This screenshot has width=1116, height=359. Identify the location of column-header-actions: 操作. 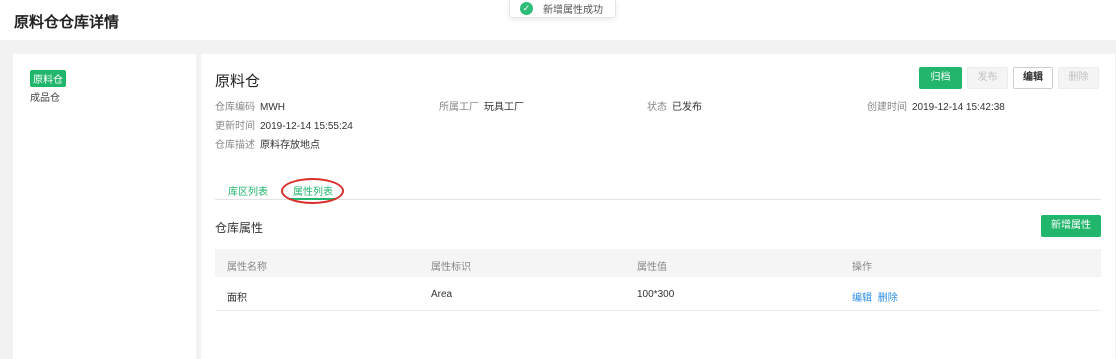
(862, 267).